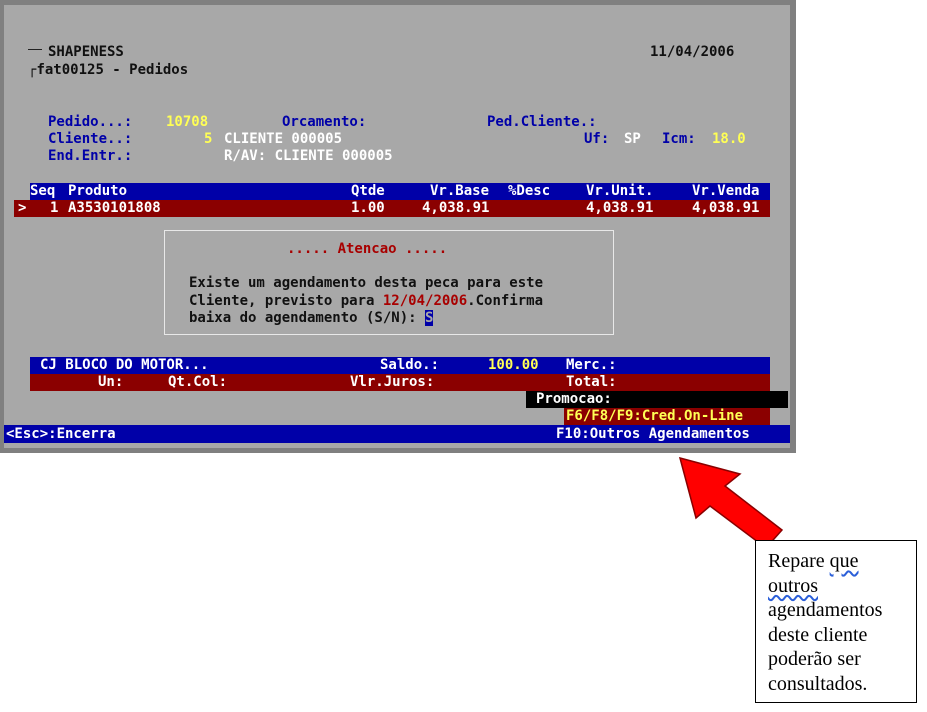 The width and height of the screenshot is (927, 712). Describe the element at coordinates (793, 585) in the screenshot. I see `note-word-outros: outros` at that location.